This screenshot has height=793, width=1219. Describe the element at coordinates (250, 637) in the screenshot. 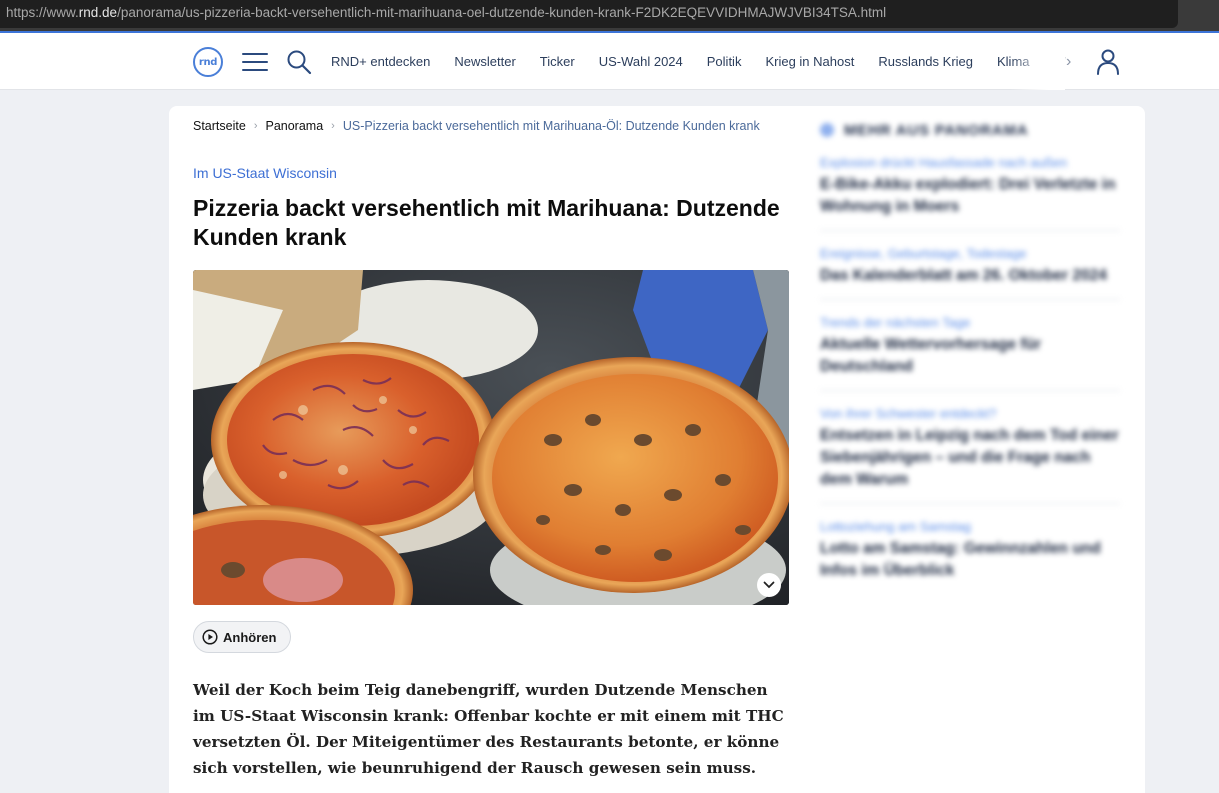

I see `listen-label: Anhören` at that location.